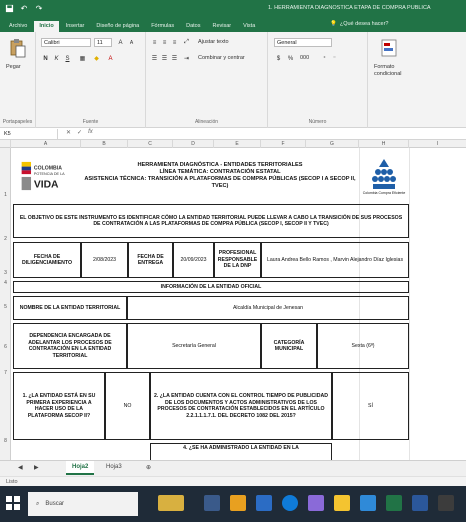  Describe the element at coordinates (82, 58) in the screenshot. I see `borders-icon: ▦` at that location.